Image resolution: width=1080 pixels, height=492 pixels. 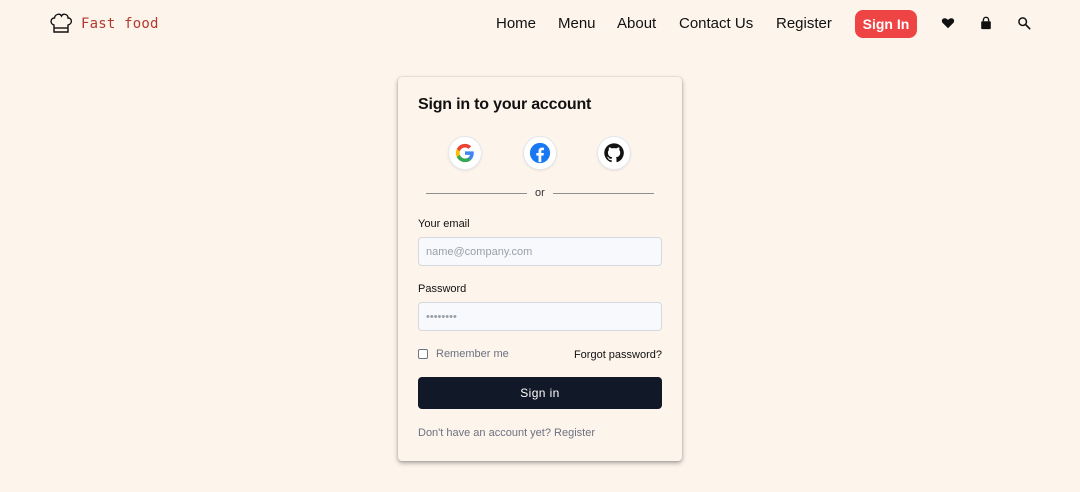 I want to click on google-signin-button, so click(x=465, y=153).